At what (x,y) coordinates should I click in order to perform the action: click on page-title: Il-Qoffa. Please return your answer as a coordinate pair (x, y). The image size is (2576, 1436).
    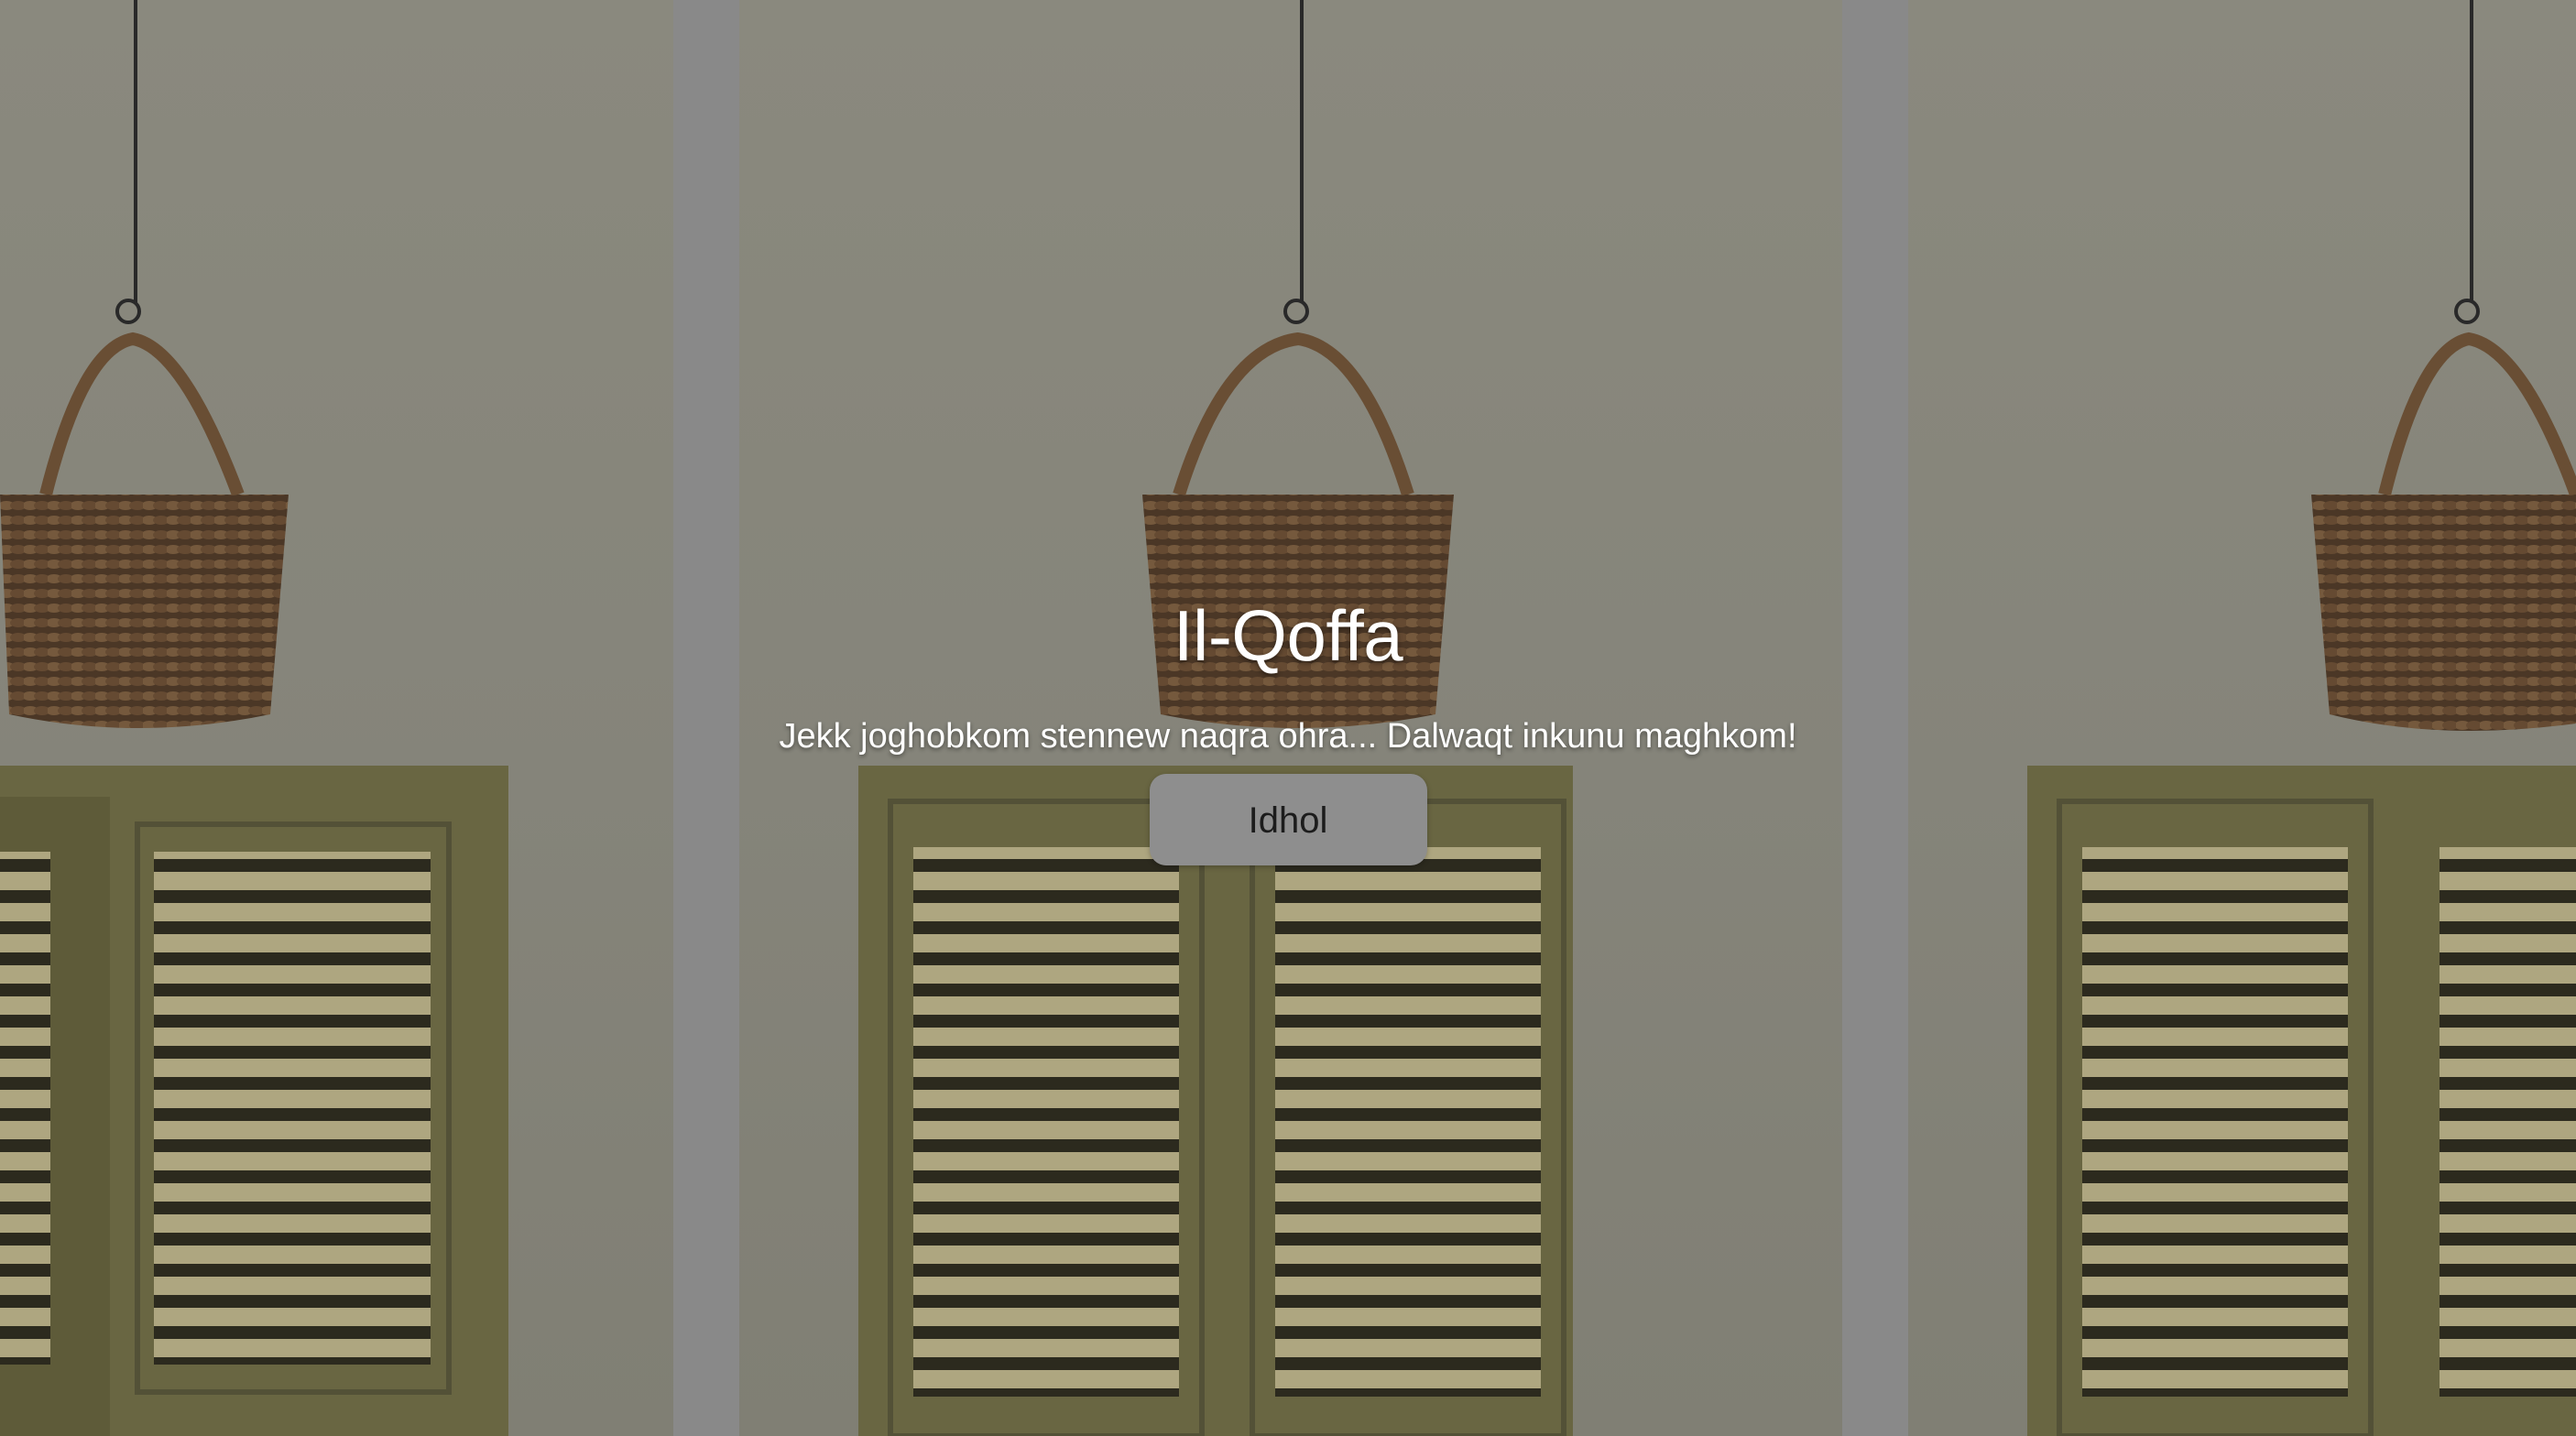
    Looking at the image, I should click on (1288, 635).